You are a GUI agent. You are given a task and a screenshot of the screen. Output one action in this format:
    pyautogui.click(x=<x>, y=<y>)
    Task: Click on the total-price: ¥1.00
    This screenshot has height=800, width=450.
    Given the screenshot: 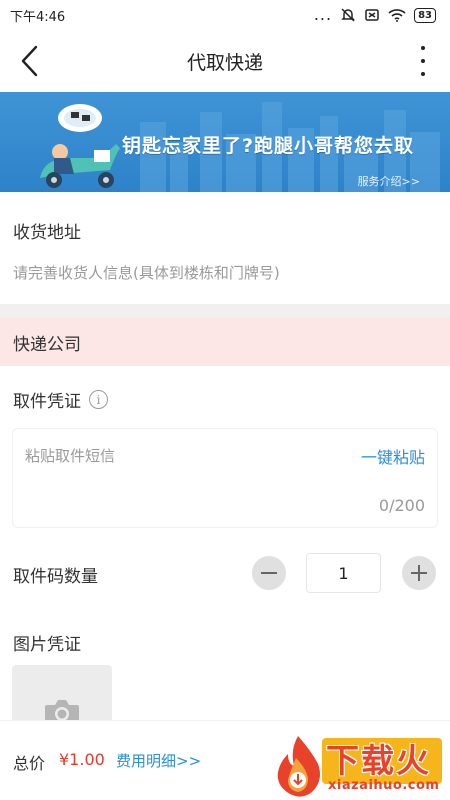 What is the action you would take?
    pyautogui.click(x=82, y=759)
    